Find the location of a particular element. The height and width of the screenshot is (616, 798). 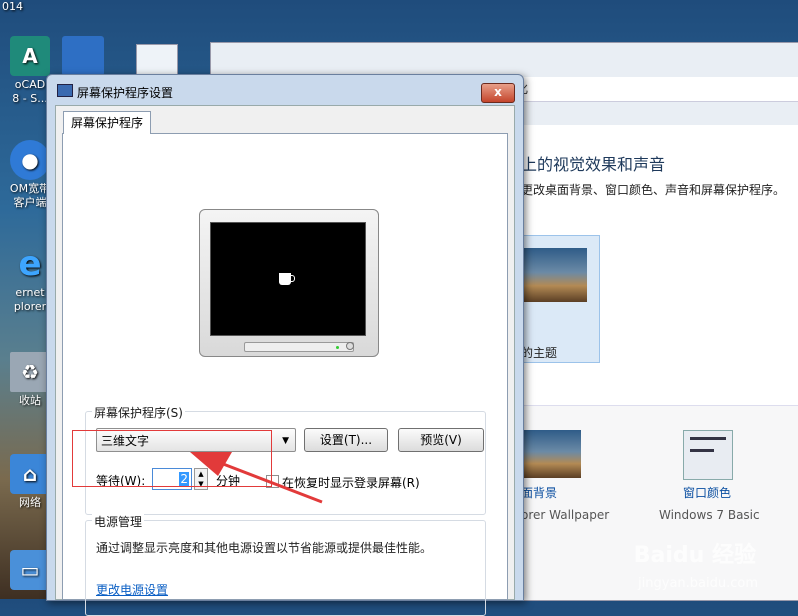

close-button: x is located at coordinates (498, 93).